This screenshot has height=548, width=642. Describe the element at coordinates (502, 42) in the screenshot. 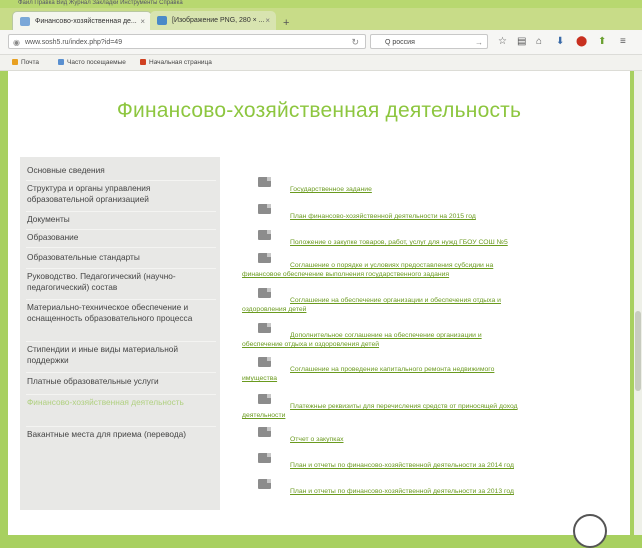

I see `star-icon: ☆` at that location.